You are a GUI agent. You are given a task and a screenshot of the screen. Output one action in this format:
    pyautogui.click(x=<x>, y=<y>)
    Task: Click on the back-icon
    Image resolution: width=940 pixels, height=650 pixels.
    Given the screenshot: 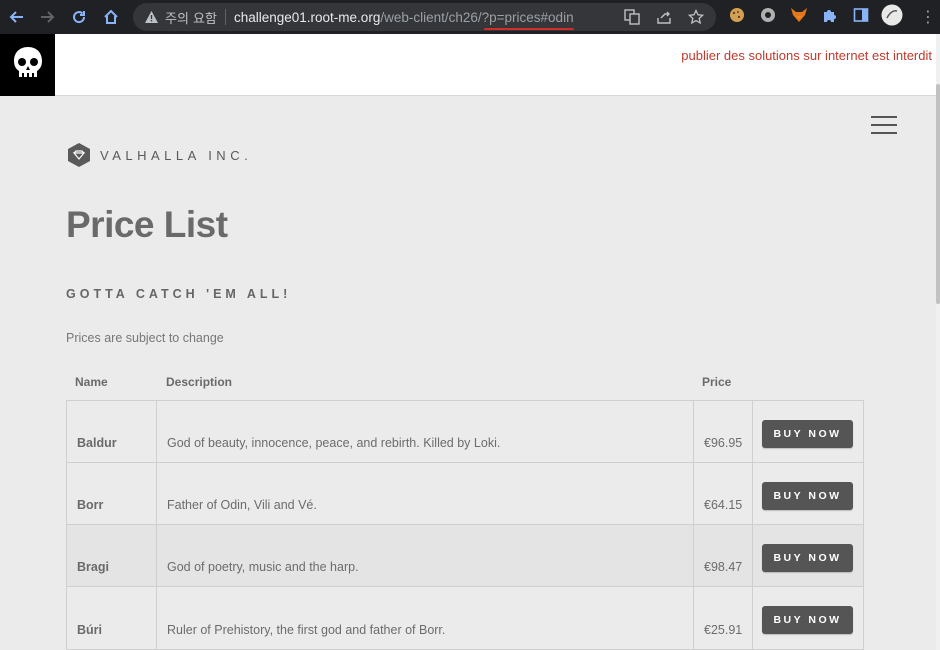 What is the action you would take?
    pyautogui.click(x=17, y=17)
    